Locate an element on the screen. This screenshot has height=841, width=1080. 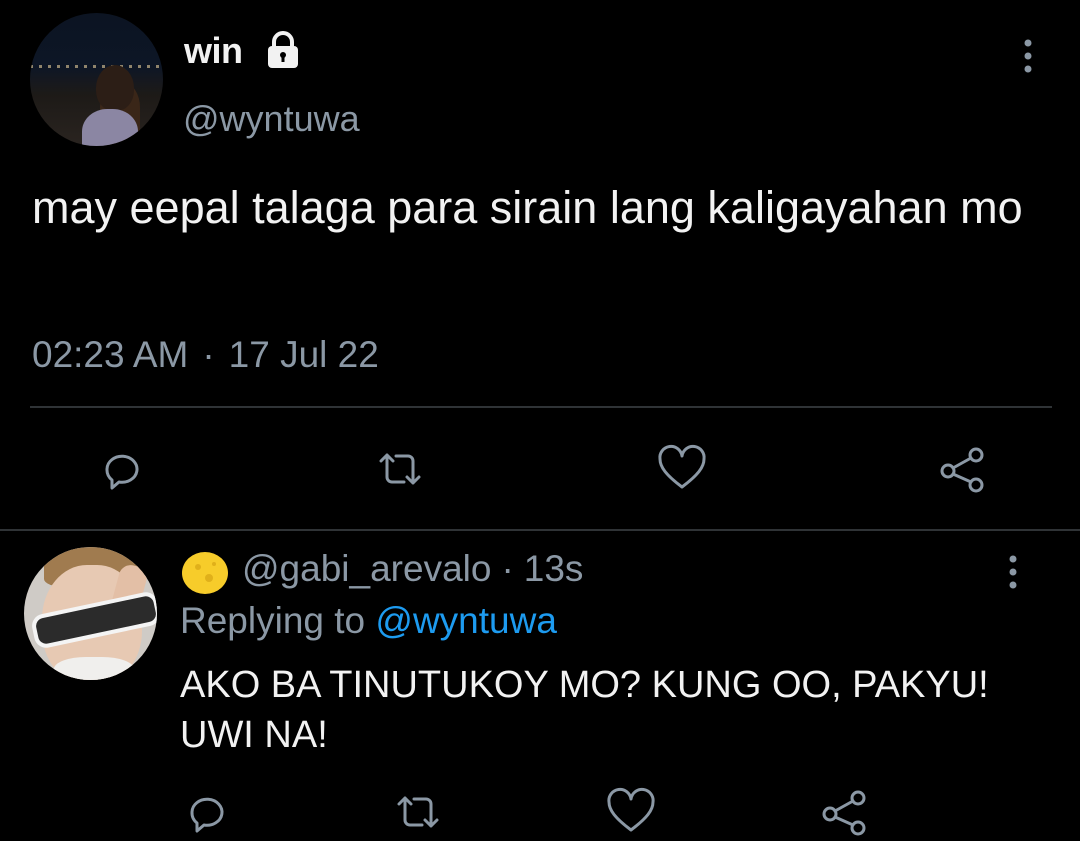
author-avatar is located at coordinates (96, 79).